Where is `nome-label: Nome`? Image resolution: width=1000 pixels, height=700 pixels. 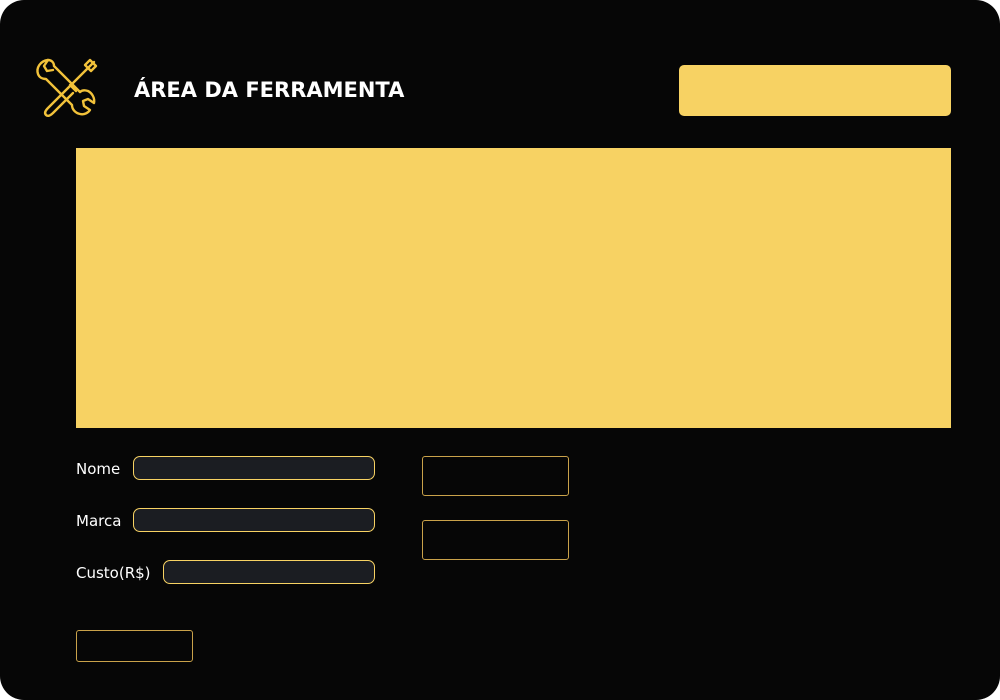
nome-label: Nome is located at coordinates (98, 469).